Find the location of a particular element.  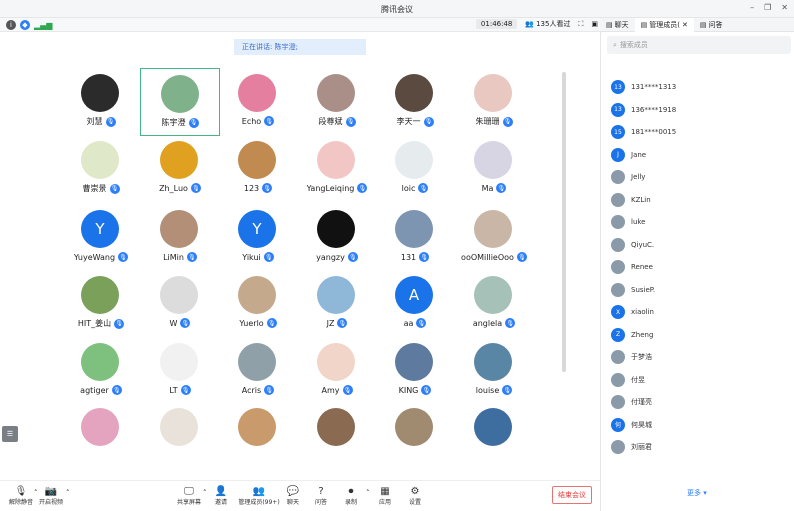

member-list-item: J Jane is located at coordinates (697, 155).